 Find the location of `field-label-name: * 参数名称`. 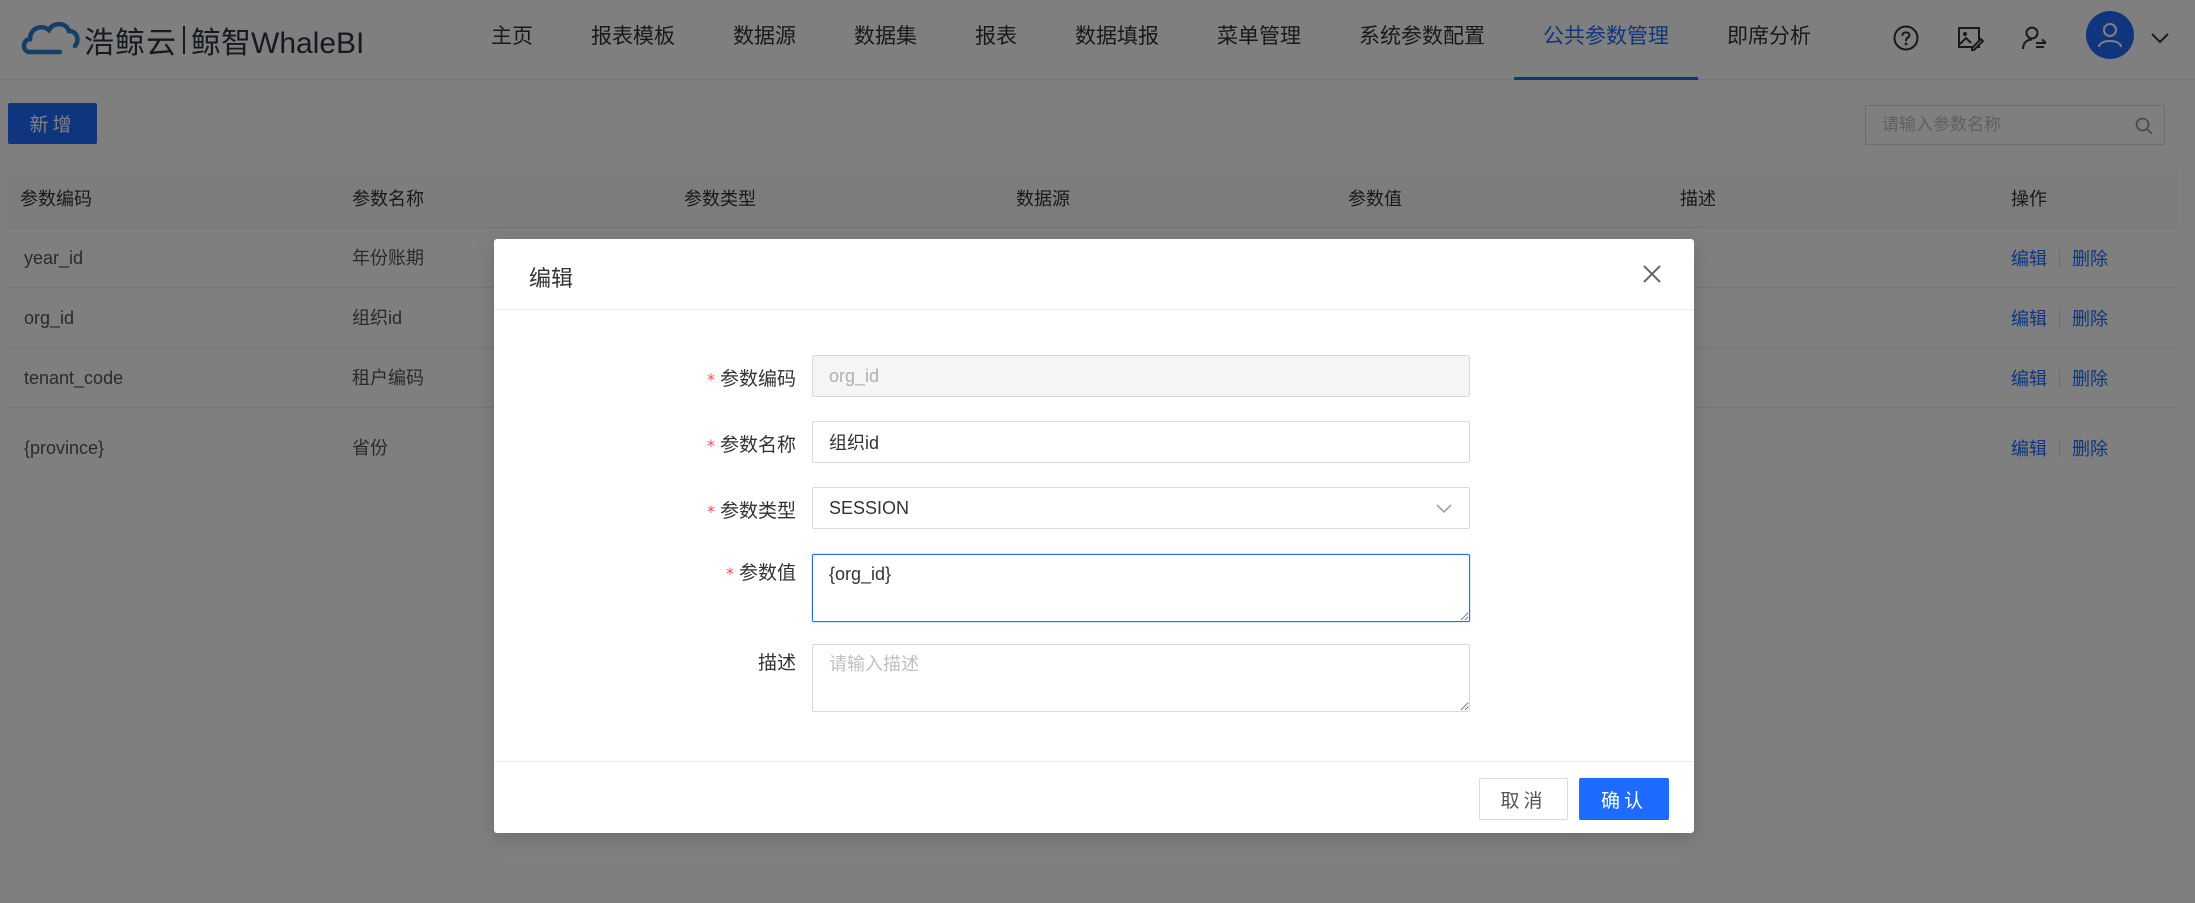

field-label-name: * 参数名称 is located at coordinates (715, 443).